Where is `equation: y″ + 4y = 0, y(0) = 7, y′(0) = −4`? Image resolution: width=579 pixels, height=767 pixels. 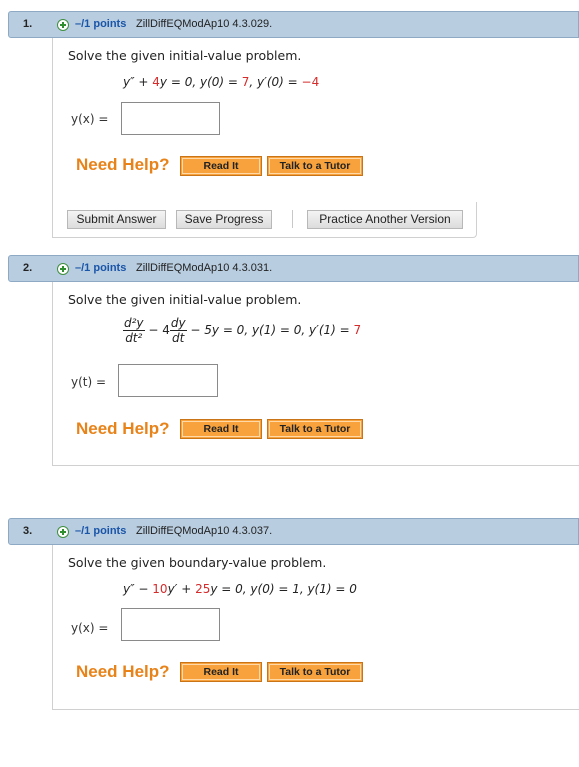
equation: y″ + 4y = 0, y(0) = 7, y′(0) = −4 is located at coordinates (221, 82).